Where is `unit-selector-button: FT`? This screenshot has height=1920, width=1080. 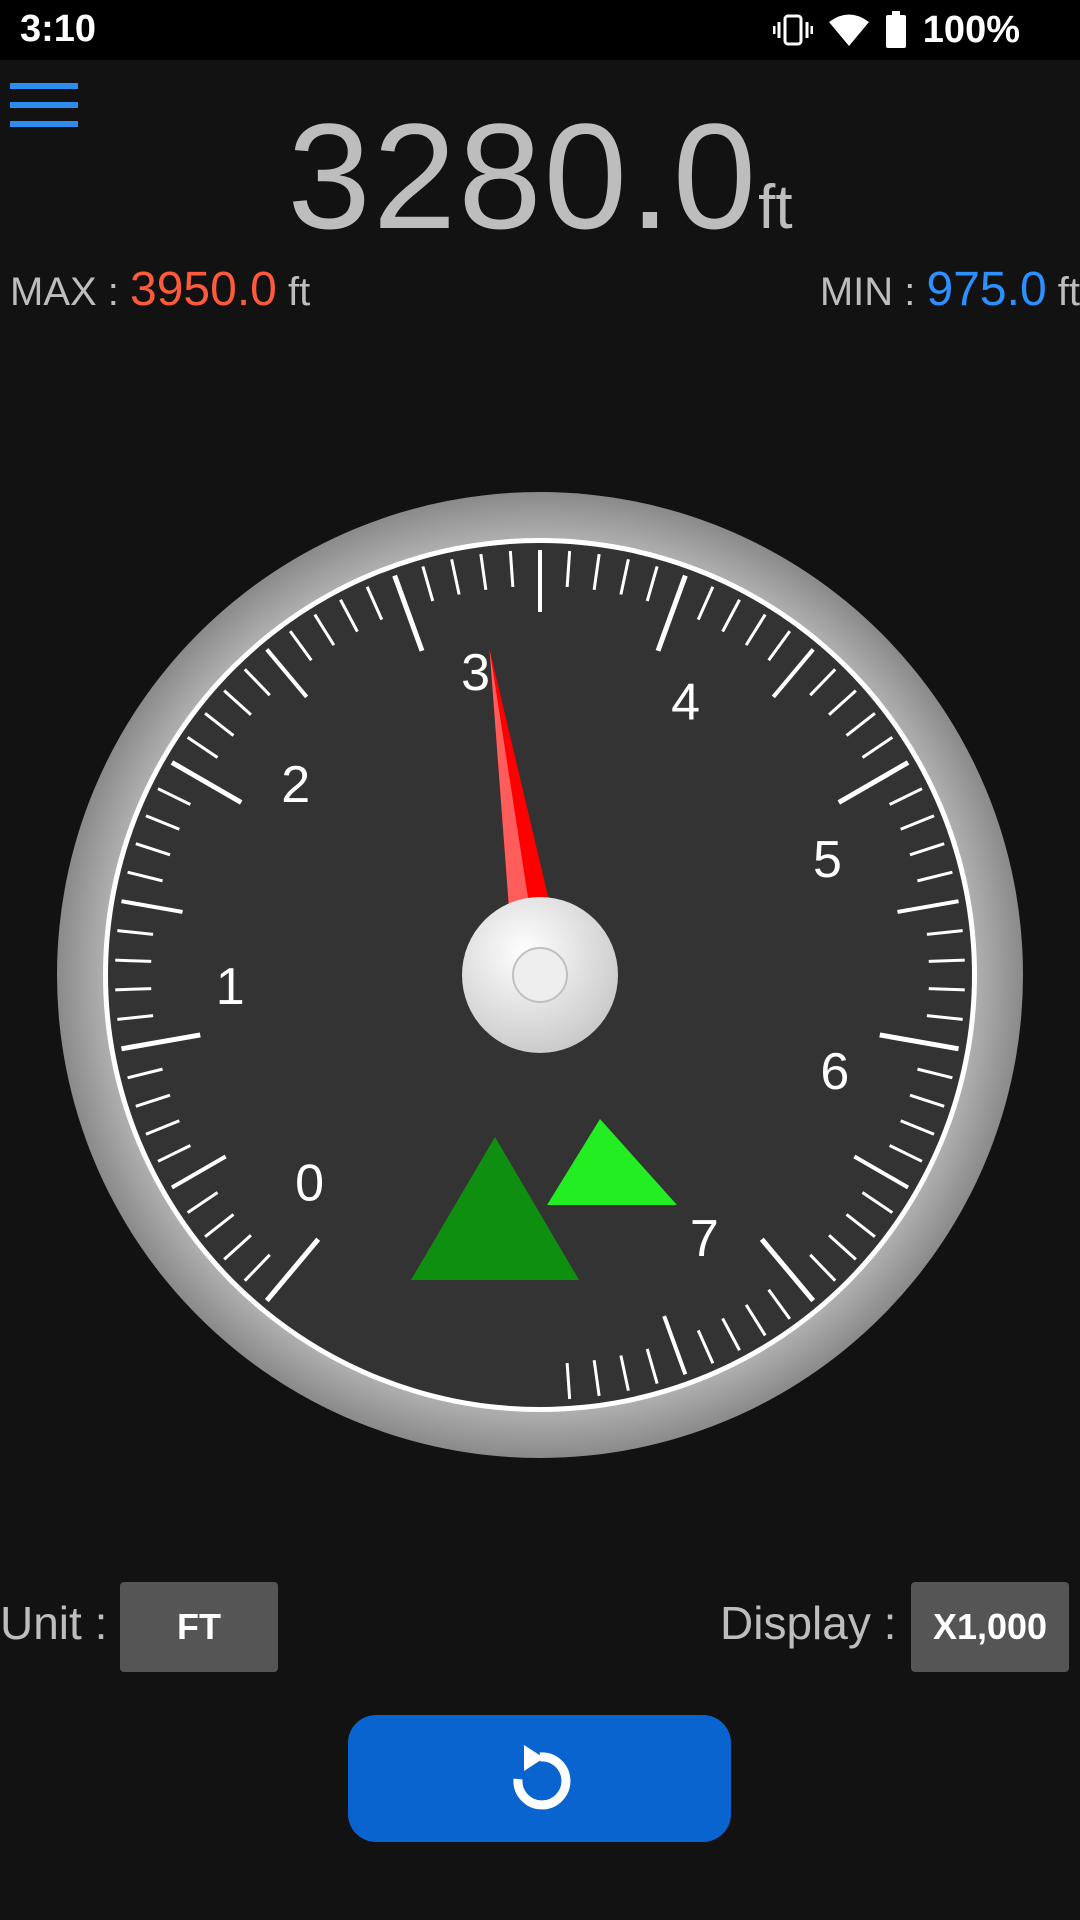
unit-selector-button: FT is located at coordinates (199, 1627).